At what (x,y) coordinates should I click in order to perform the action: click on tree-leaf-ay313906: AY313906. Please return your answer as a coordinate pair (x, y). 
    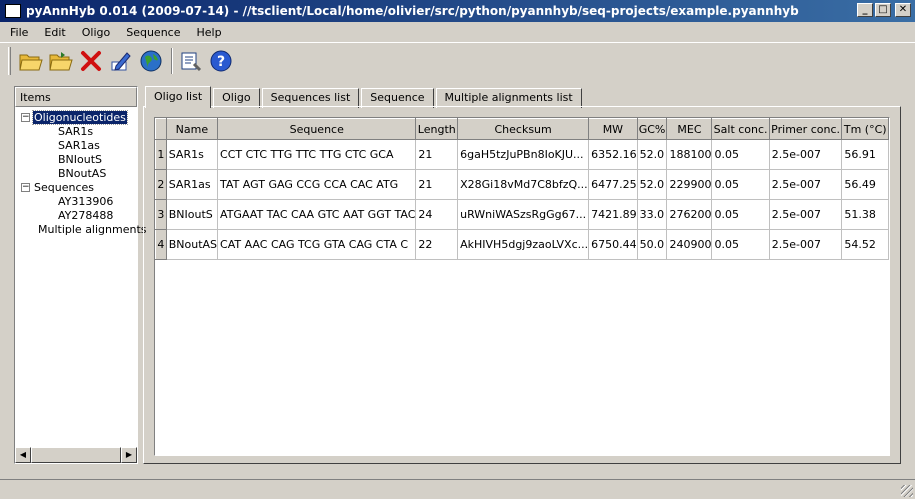
    Looking at the image, I should click on (76, 201).